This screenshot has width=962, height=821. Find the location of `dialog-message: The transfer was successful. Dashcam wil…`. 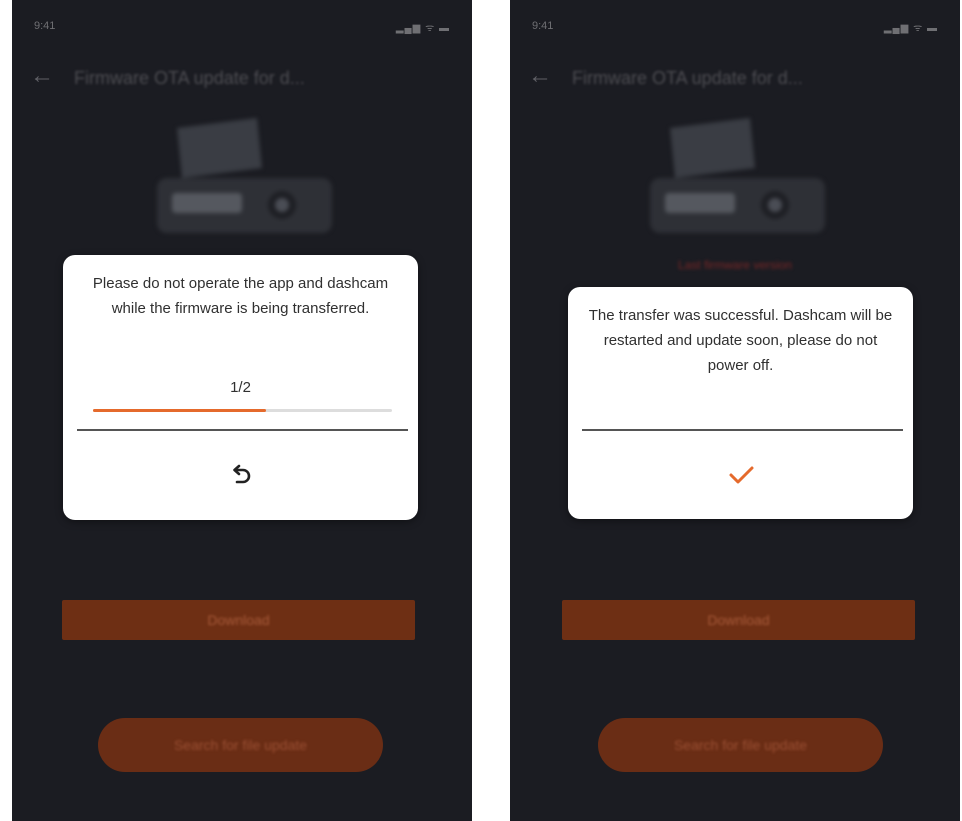

dialog-message: The transfer was successful. Dashcam wil… is located at coordinates (740, 340).